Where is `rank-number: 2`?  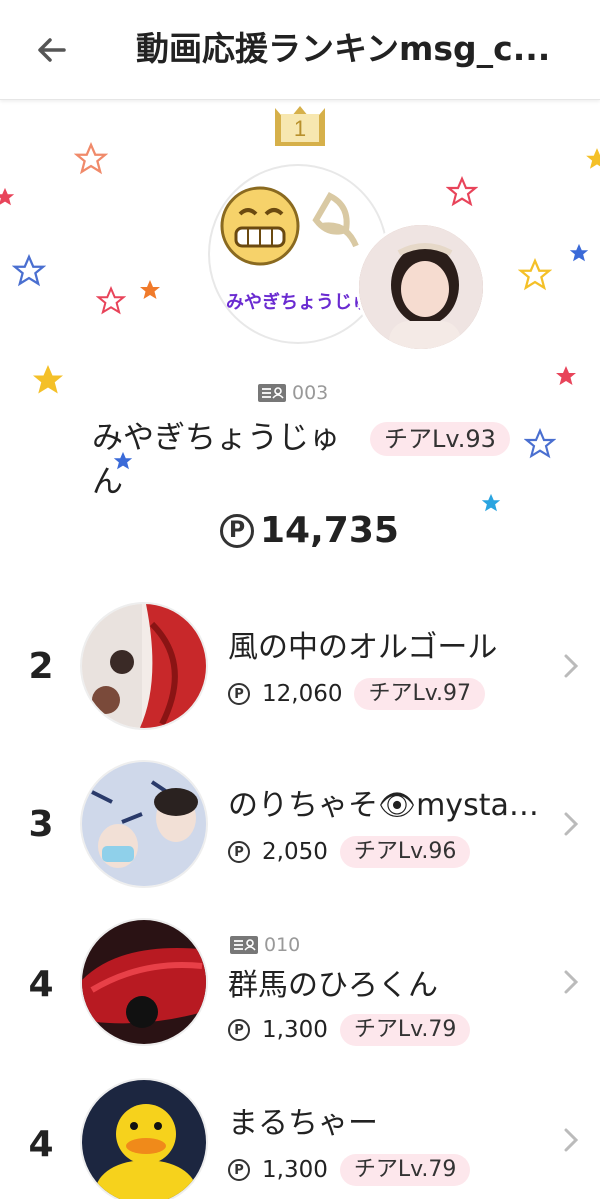 rank-number: 2 is located at coordinates (41, 666).